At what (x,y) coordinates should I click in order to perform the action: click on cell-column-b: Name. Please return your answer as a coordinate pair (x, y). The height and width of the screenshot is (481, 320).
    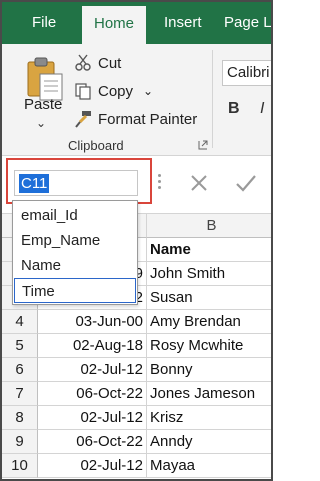
    Looking at the image, I should click on (209, 250).